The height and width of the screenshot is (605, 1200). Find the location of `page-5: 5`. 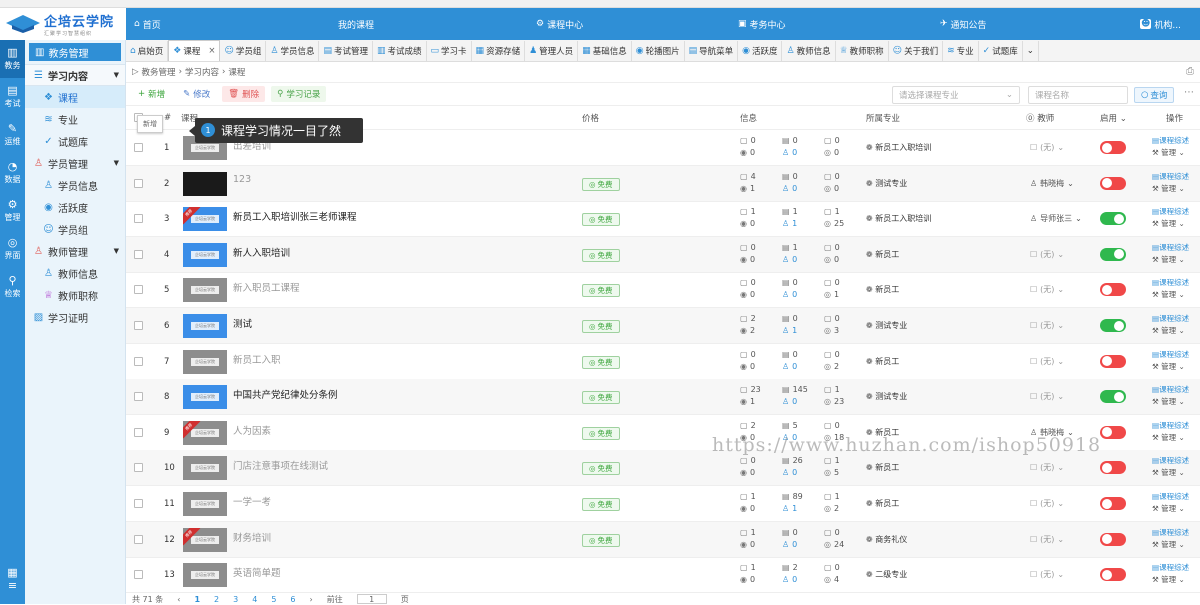

page-5: 5 is located at coordinates (273, 599).